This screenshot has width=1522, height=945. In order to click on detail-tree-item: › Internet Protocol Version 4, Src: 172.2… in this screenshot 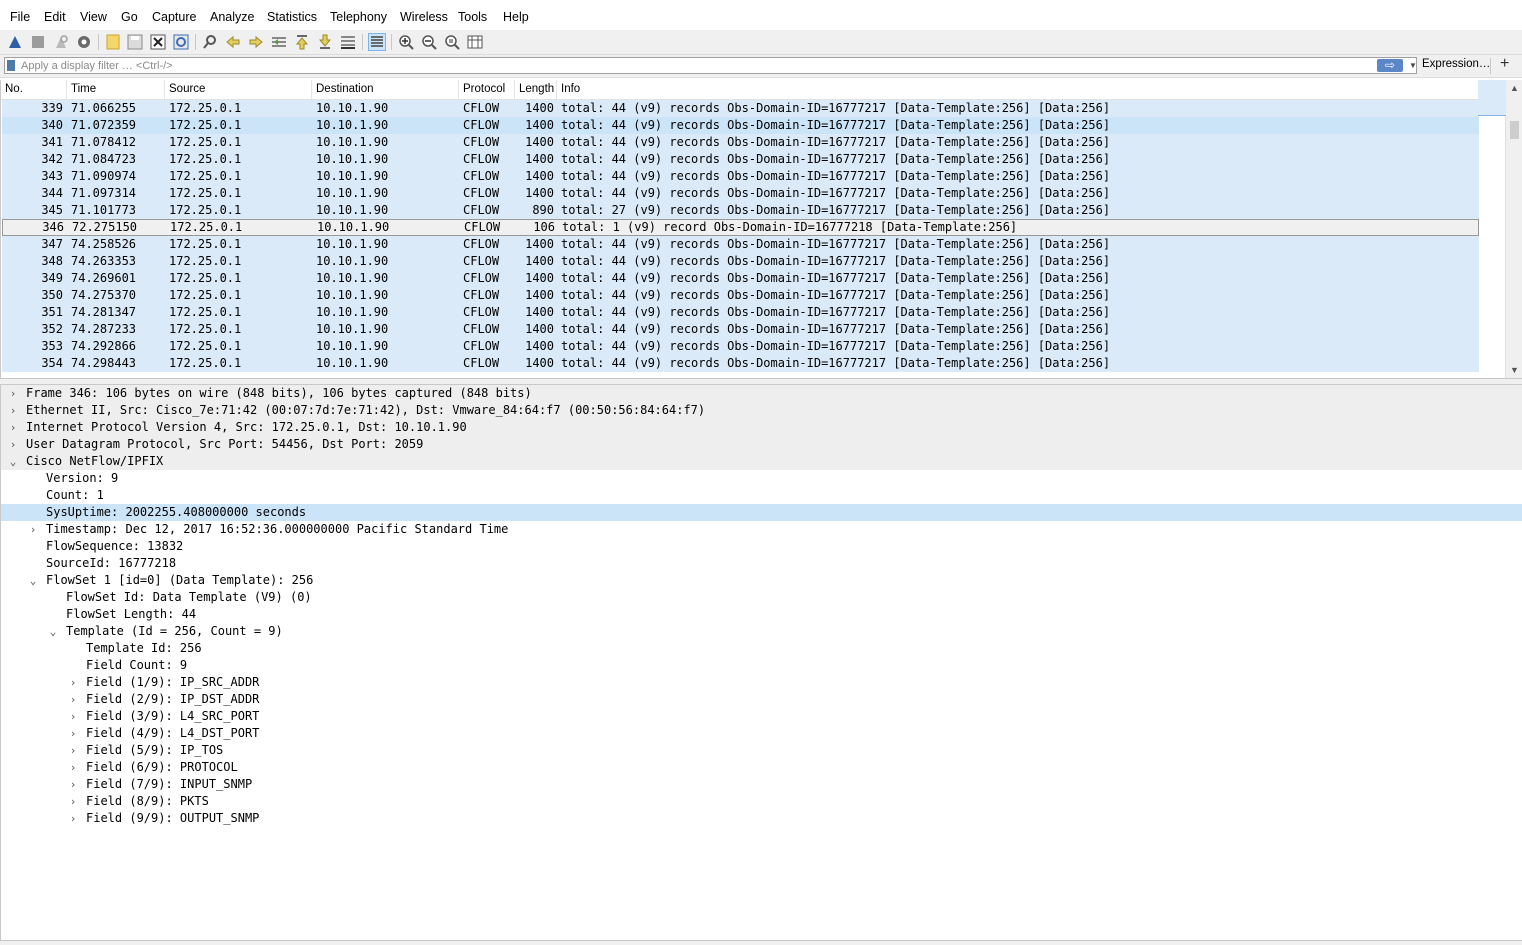, I will do `click(761, 427)`.